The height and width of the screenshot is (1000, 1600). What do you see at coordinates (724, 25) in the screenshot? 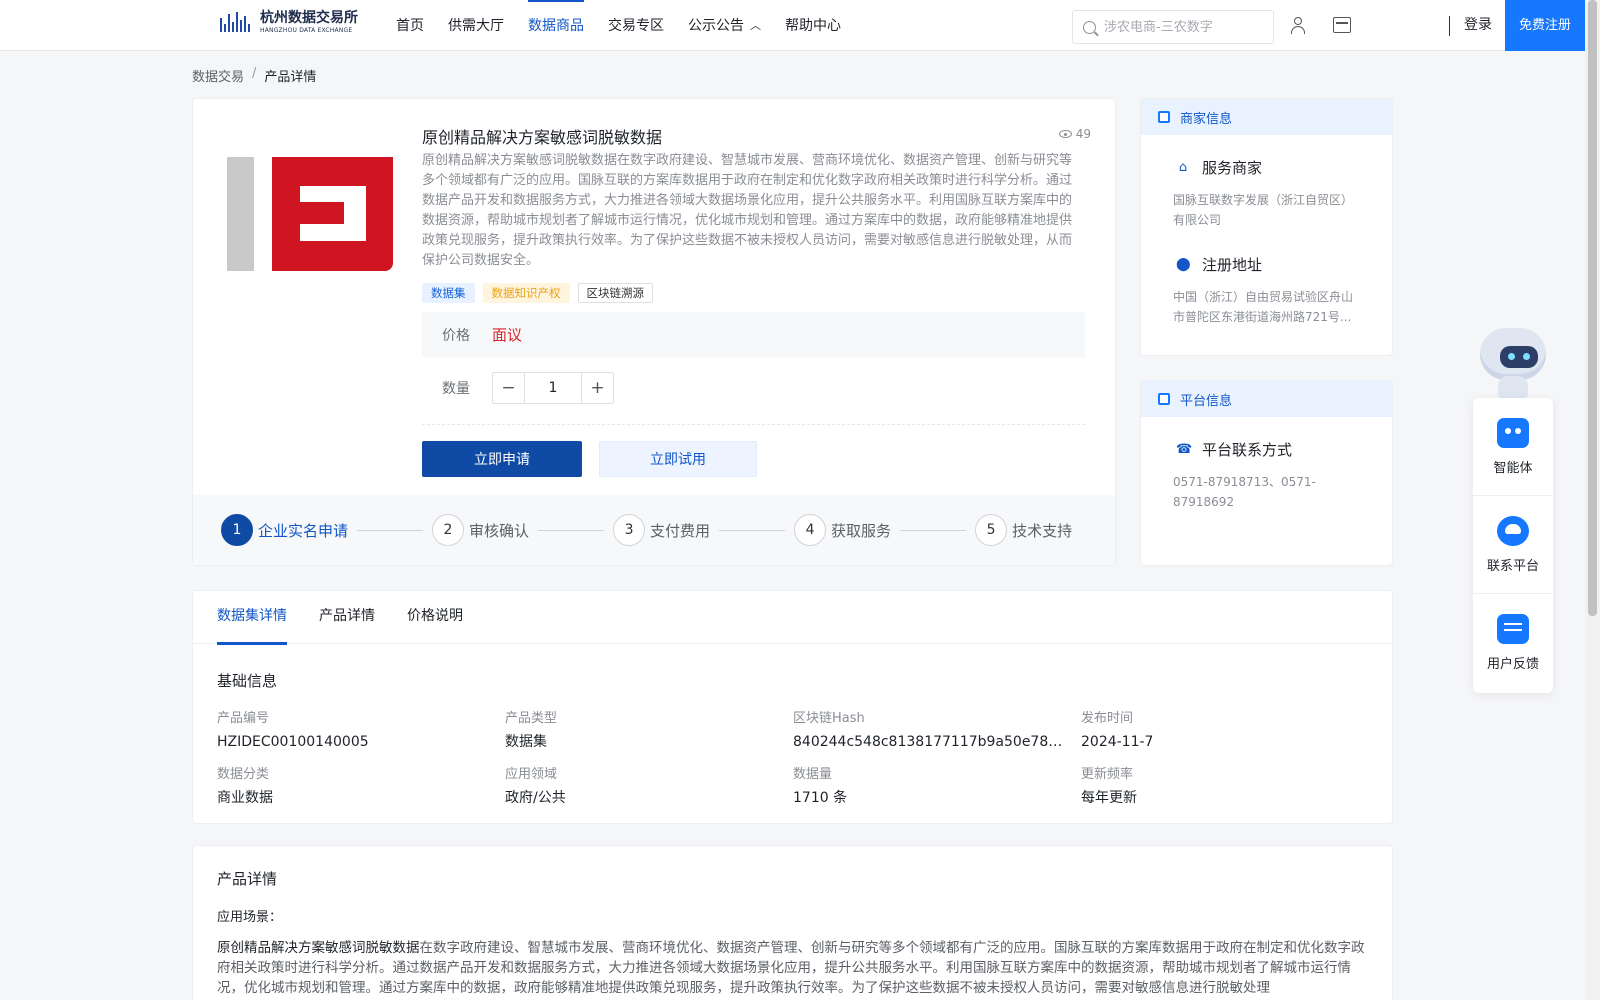
I see `nav-announcements: 公示公告 ︿` at bounding box center [724, 25].